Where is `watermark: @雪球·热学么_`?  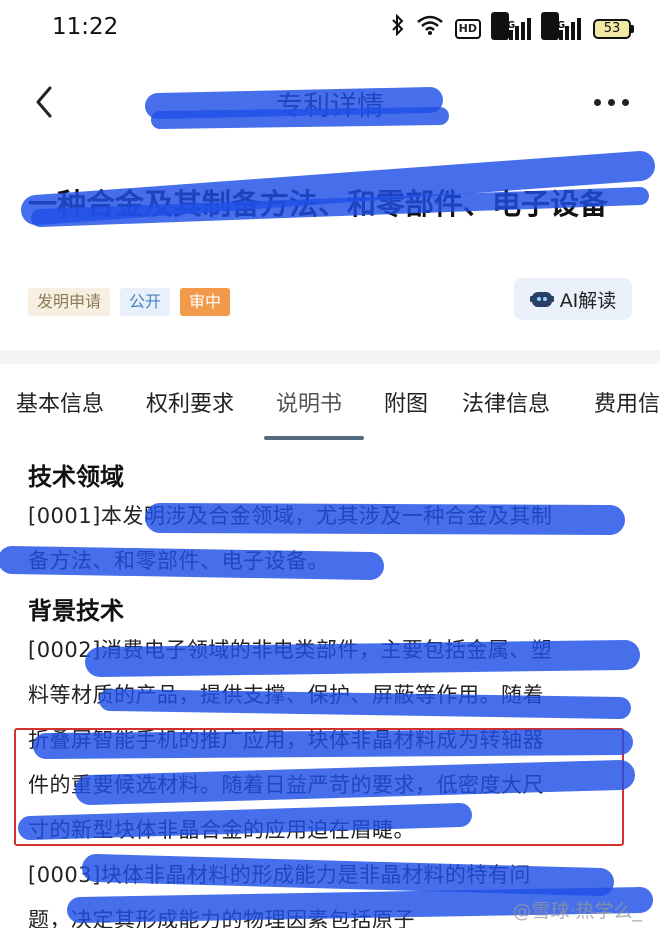 watermark: @雪球·热学么_ is located at coordinates (577, 911).